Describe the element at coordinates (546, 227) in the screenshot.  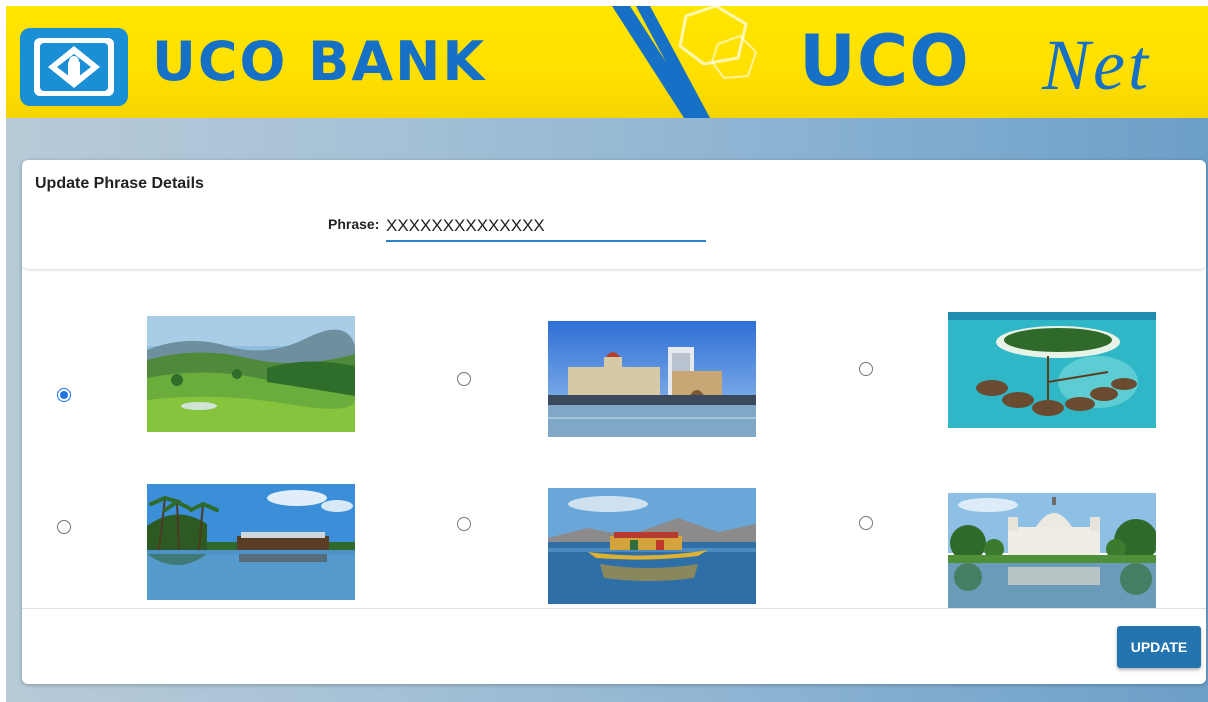
I see `phrase-input` at that location.